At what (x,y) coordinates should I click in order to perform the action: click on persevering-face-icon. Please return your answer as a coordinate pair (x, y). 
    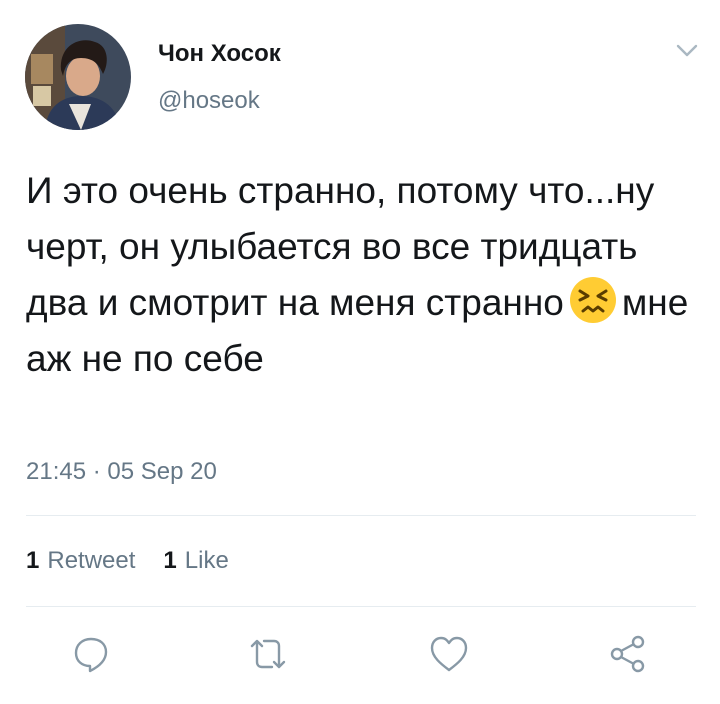
    Looking at the image, I should click on (593, 300).